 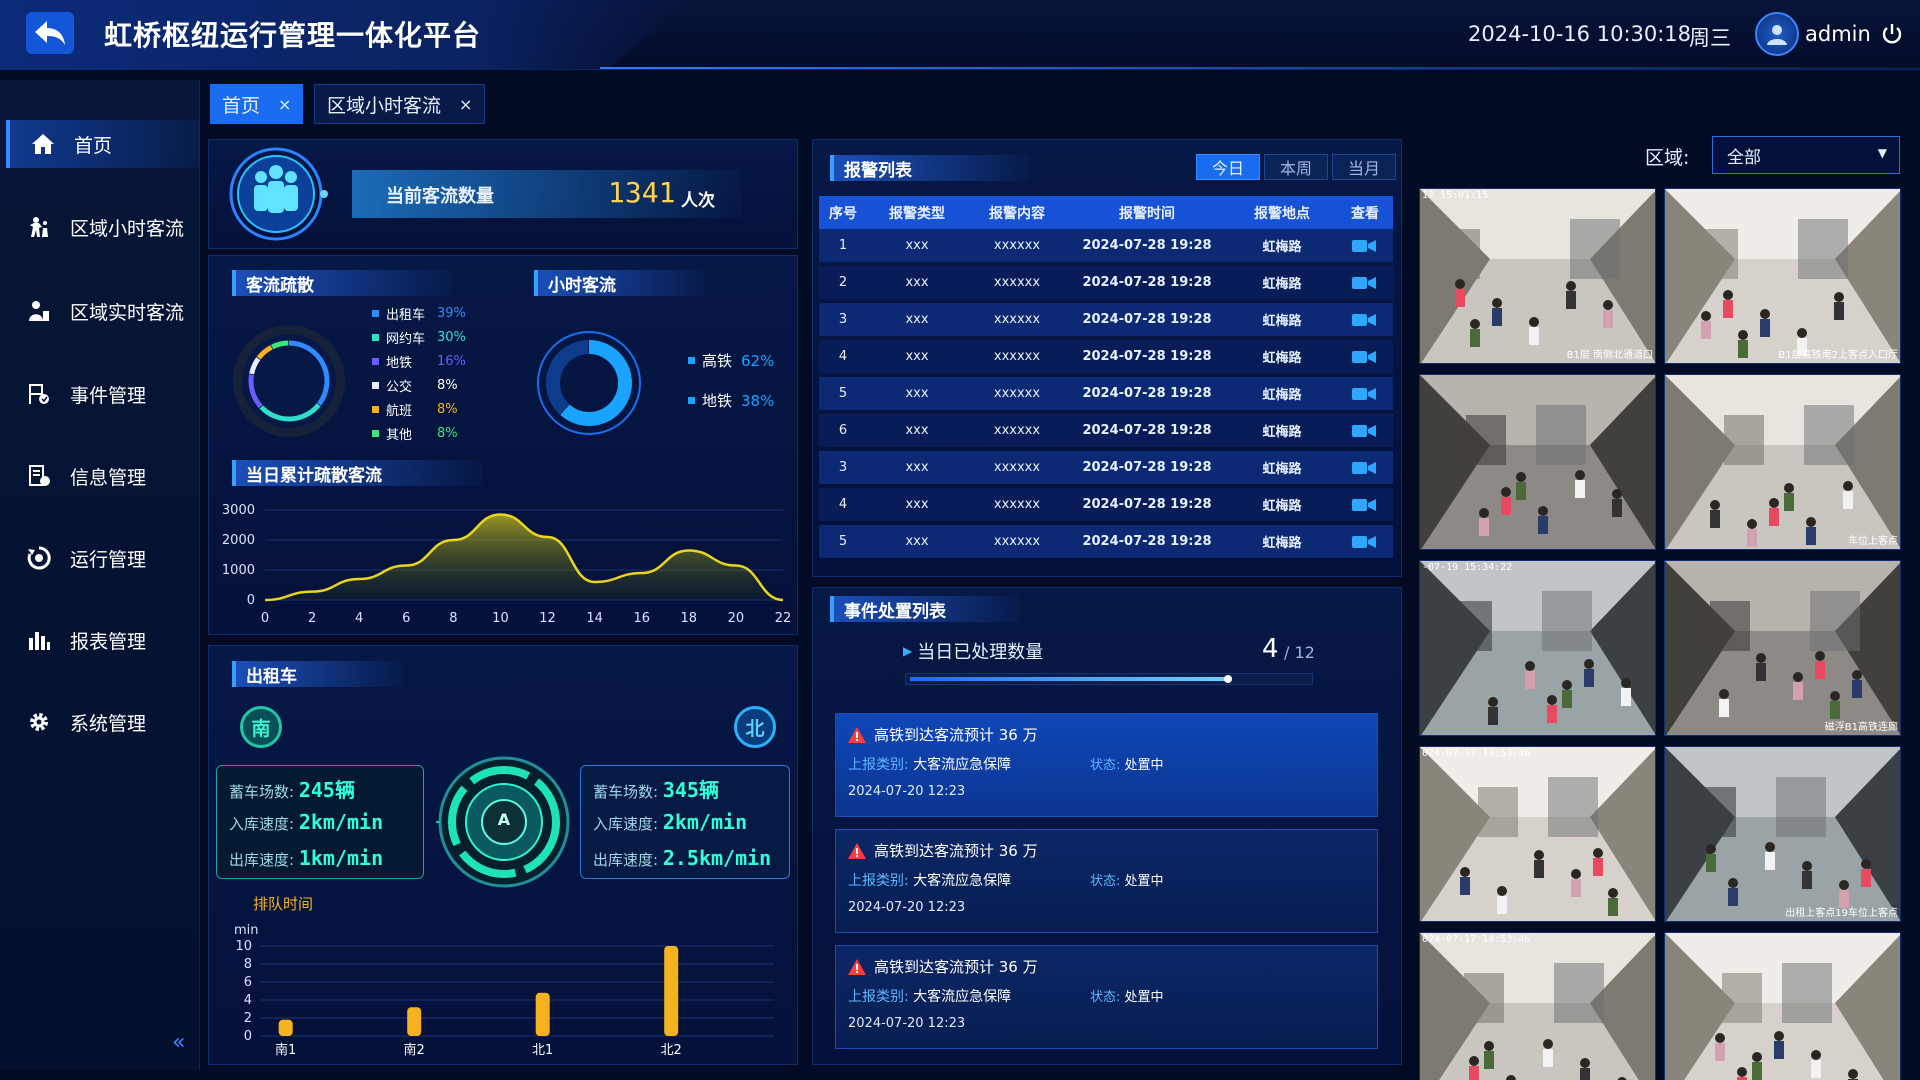 I want to click on x-tick-label: 南1, so click(x=285, y=1050).